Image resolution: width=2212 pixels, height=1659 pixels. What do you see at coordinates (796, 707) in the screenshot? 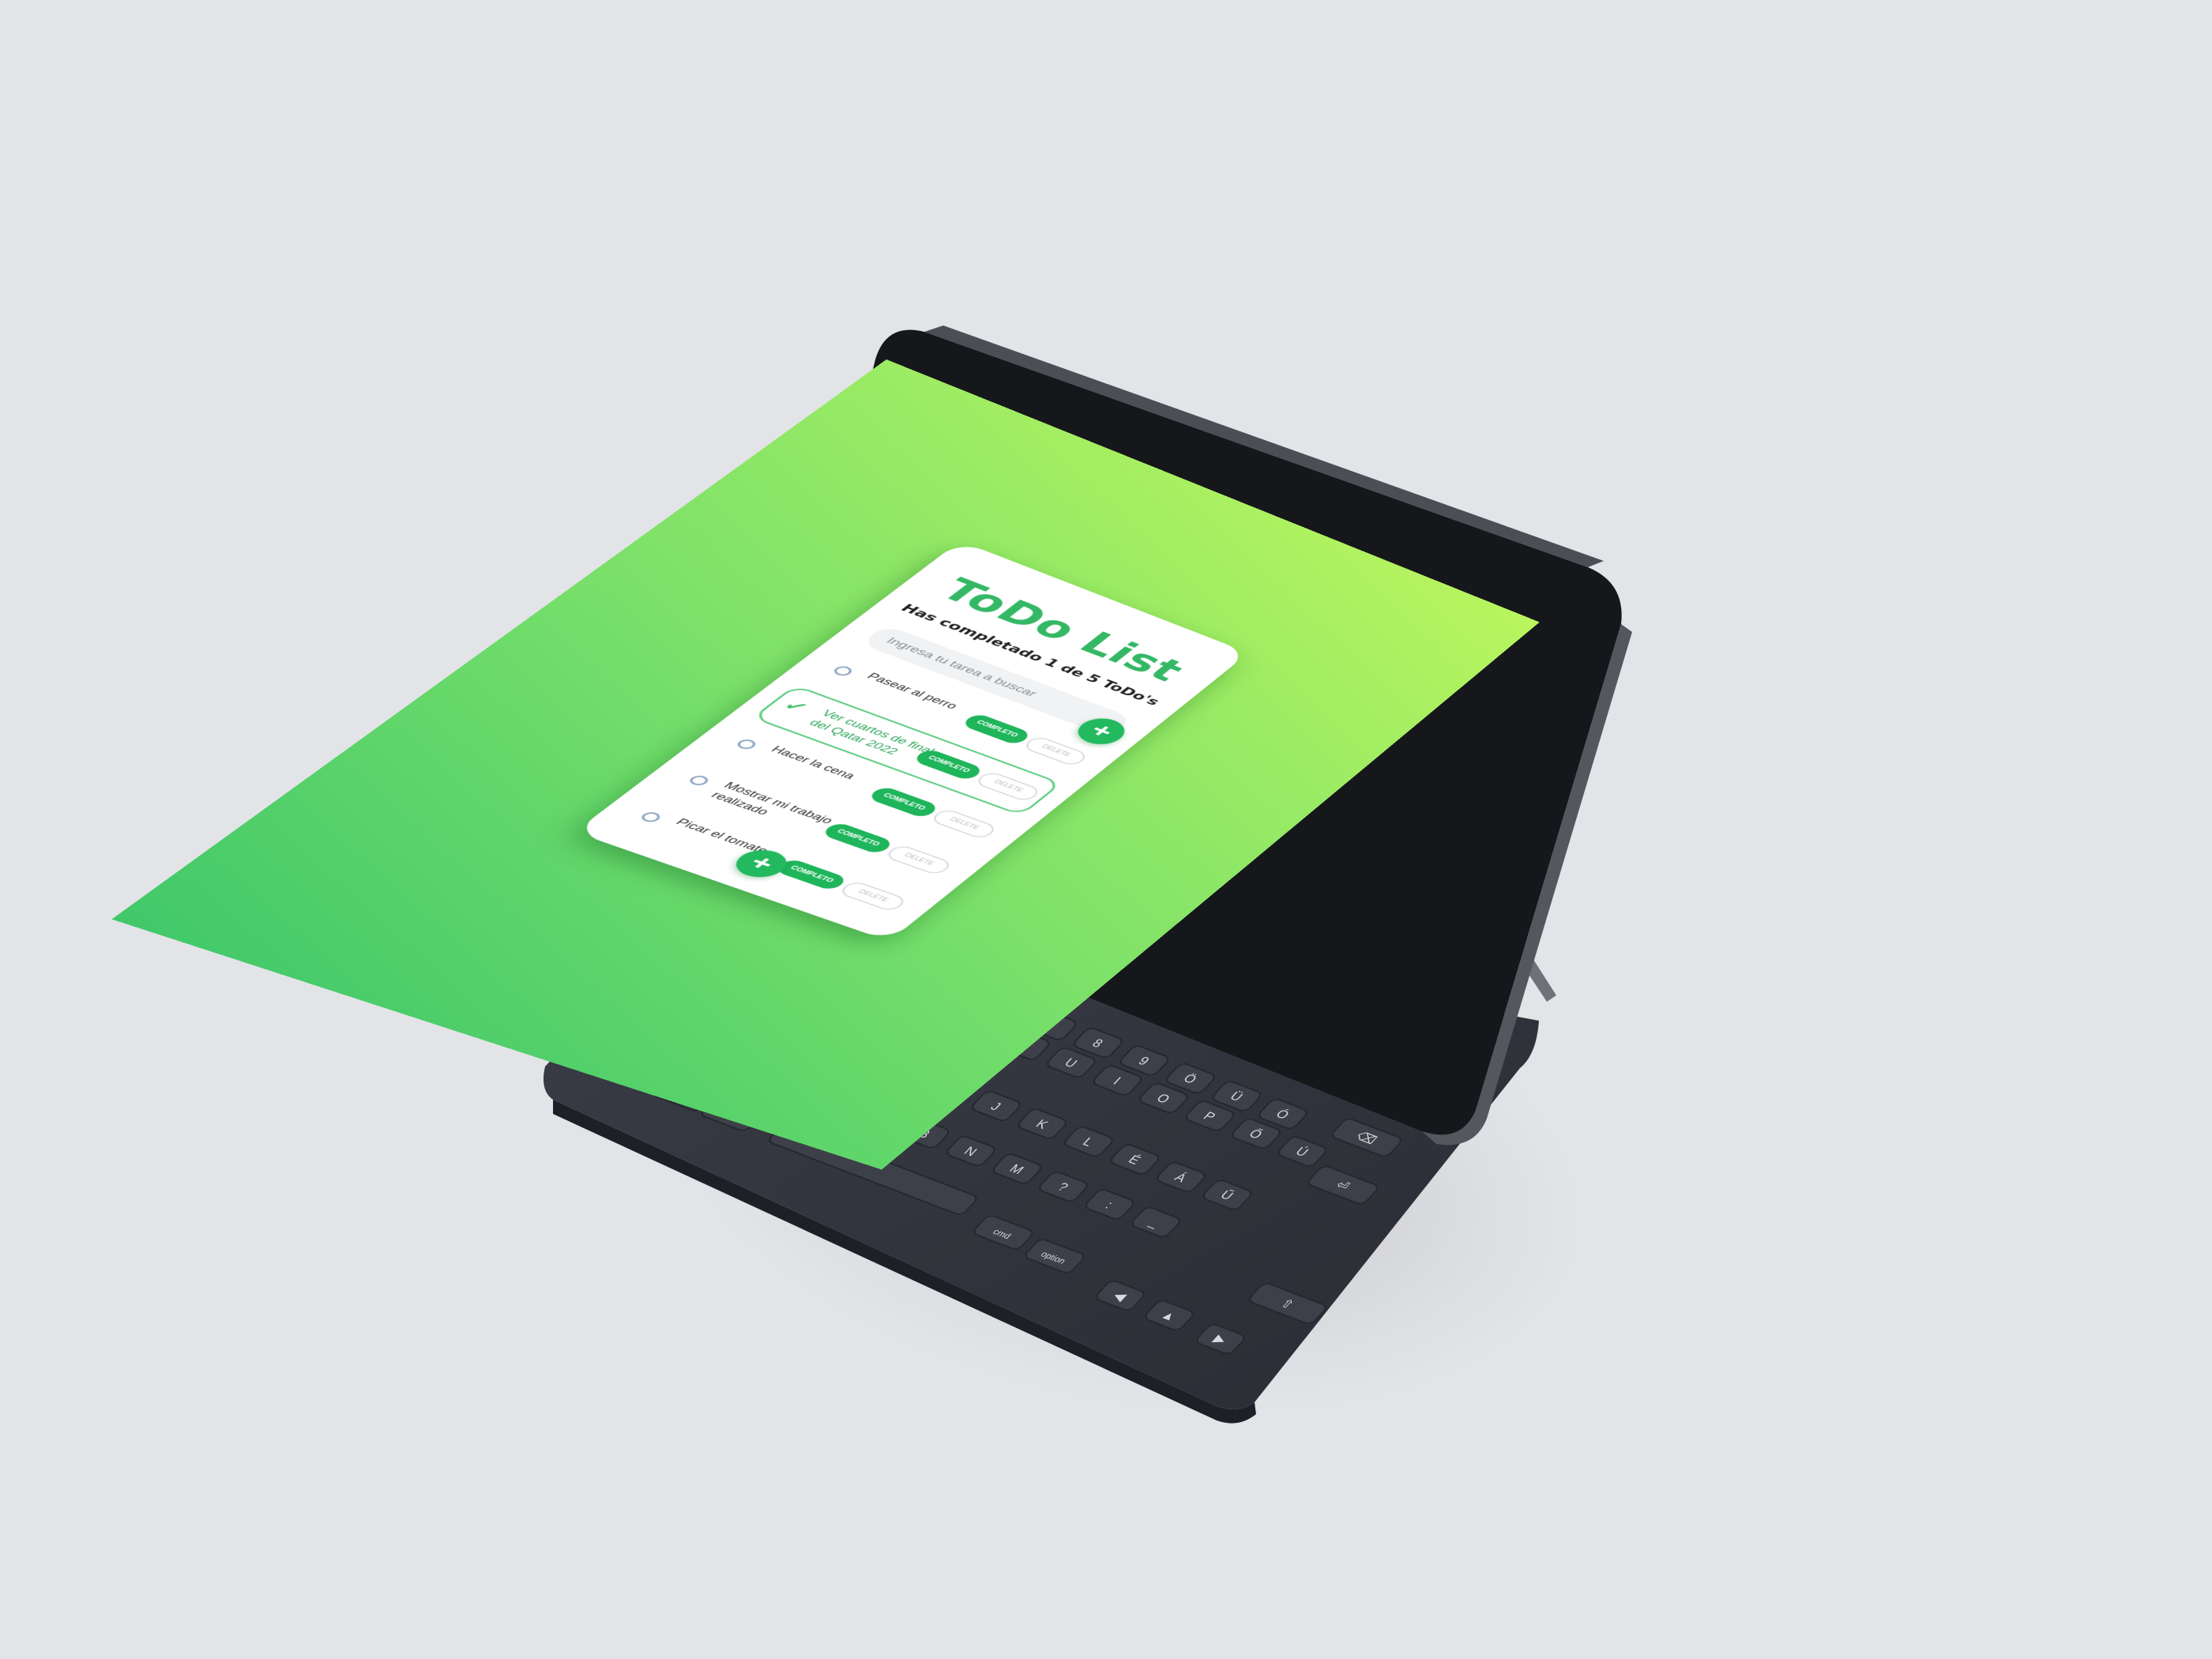
I see `checkmark-icon: ✓` at bounding box center [796, 707].